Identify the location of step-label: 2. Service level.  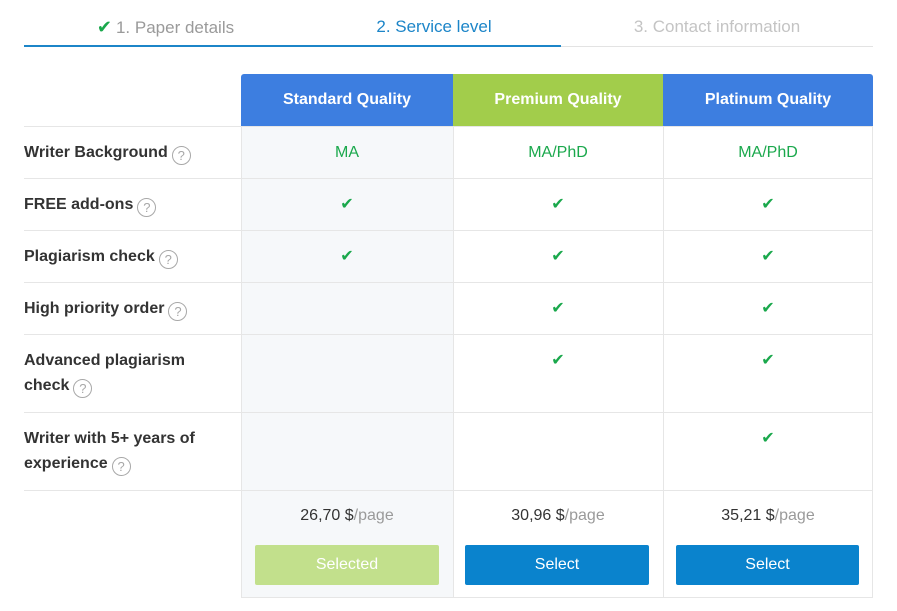
(434, 26).